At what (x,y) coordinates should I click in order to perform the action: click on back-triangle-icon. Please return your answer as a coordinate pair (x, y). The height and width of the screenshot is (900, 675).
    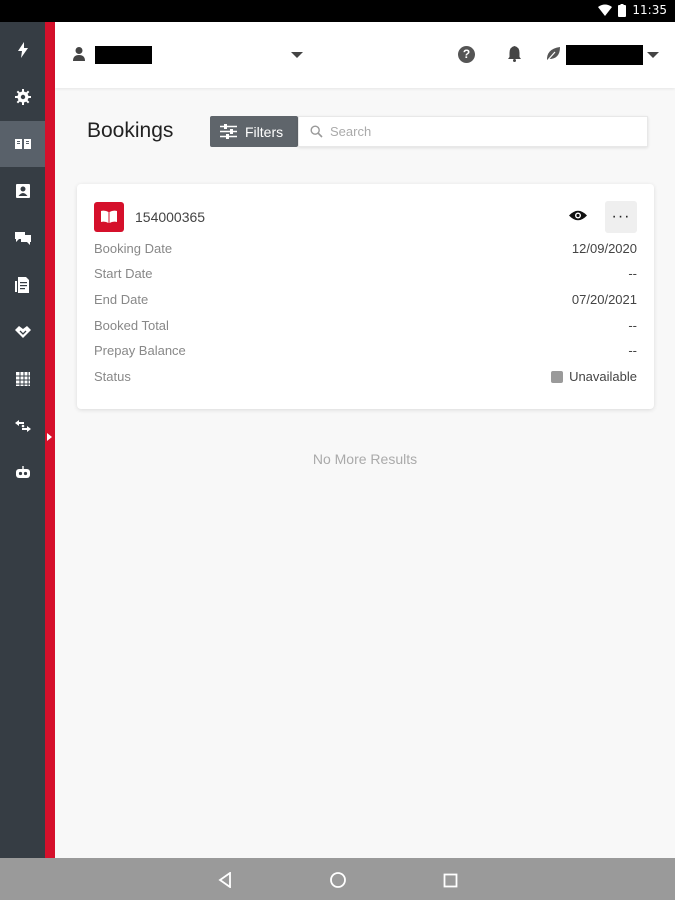
    Looking at the image, I should click on (224, 880).